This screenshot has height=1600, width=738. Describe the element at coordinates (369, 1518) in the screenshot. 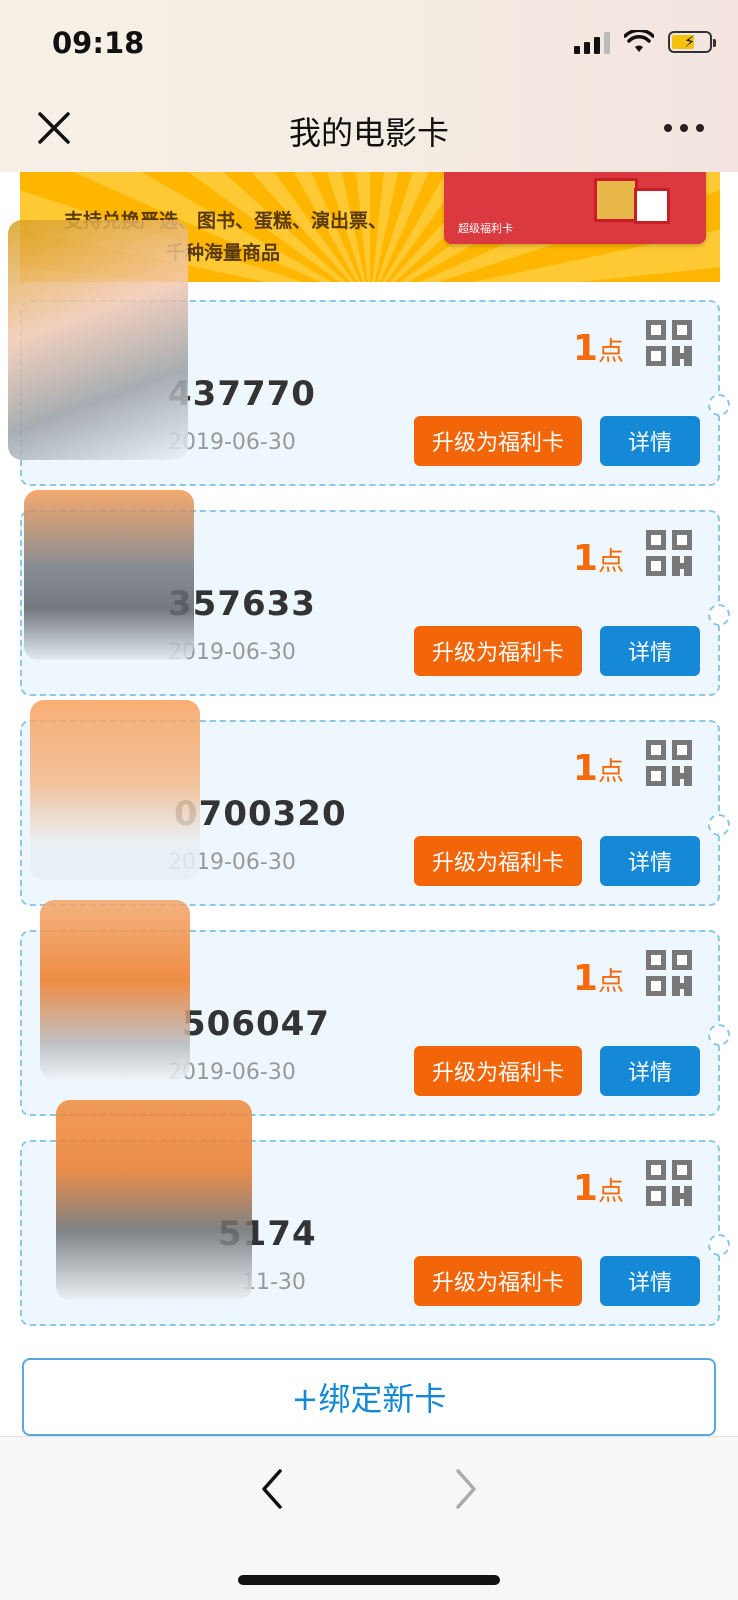

I see `bottom-toolbar` at that location.